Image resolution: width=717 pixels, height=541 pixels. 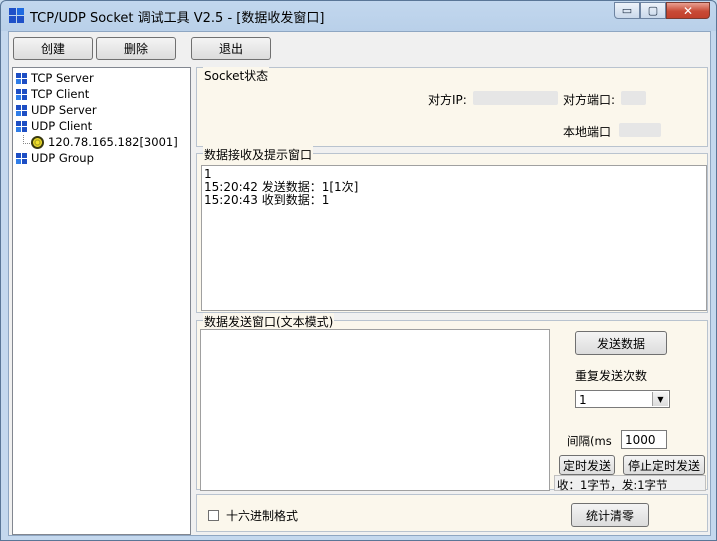 What do you see at coordinates (62, 78) in the screenshot?
I see `tree-item-label: TCP Server` at bounding box center [62, 78].